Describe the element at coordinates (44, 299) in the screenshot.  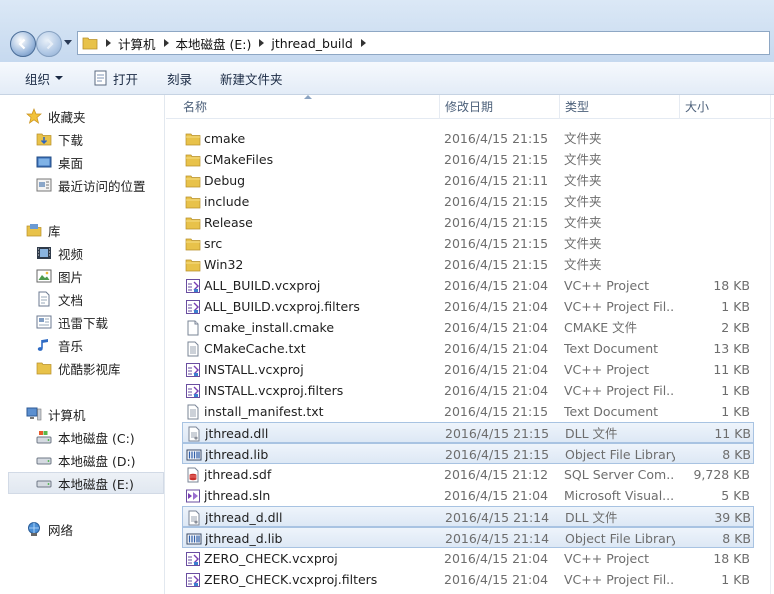
I see `document-icon` at that location.